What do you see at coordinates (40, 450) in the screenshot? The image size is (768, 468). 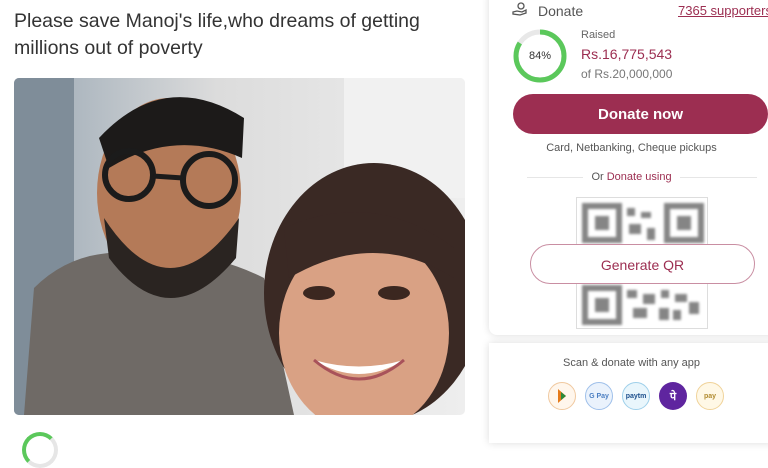 I see `secondary-progress-ring` at bounding box center [40, 450].